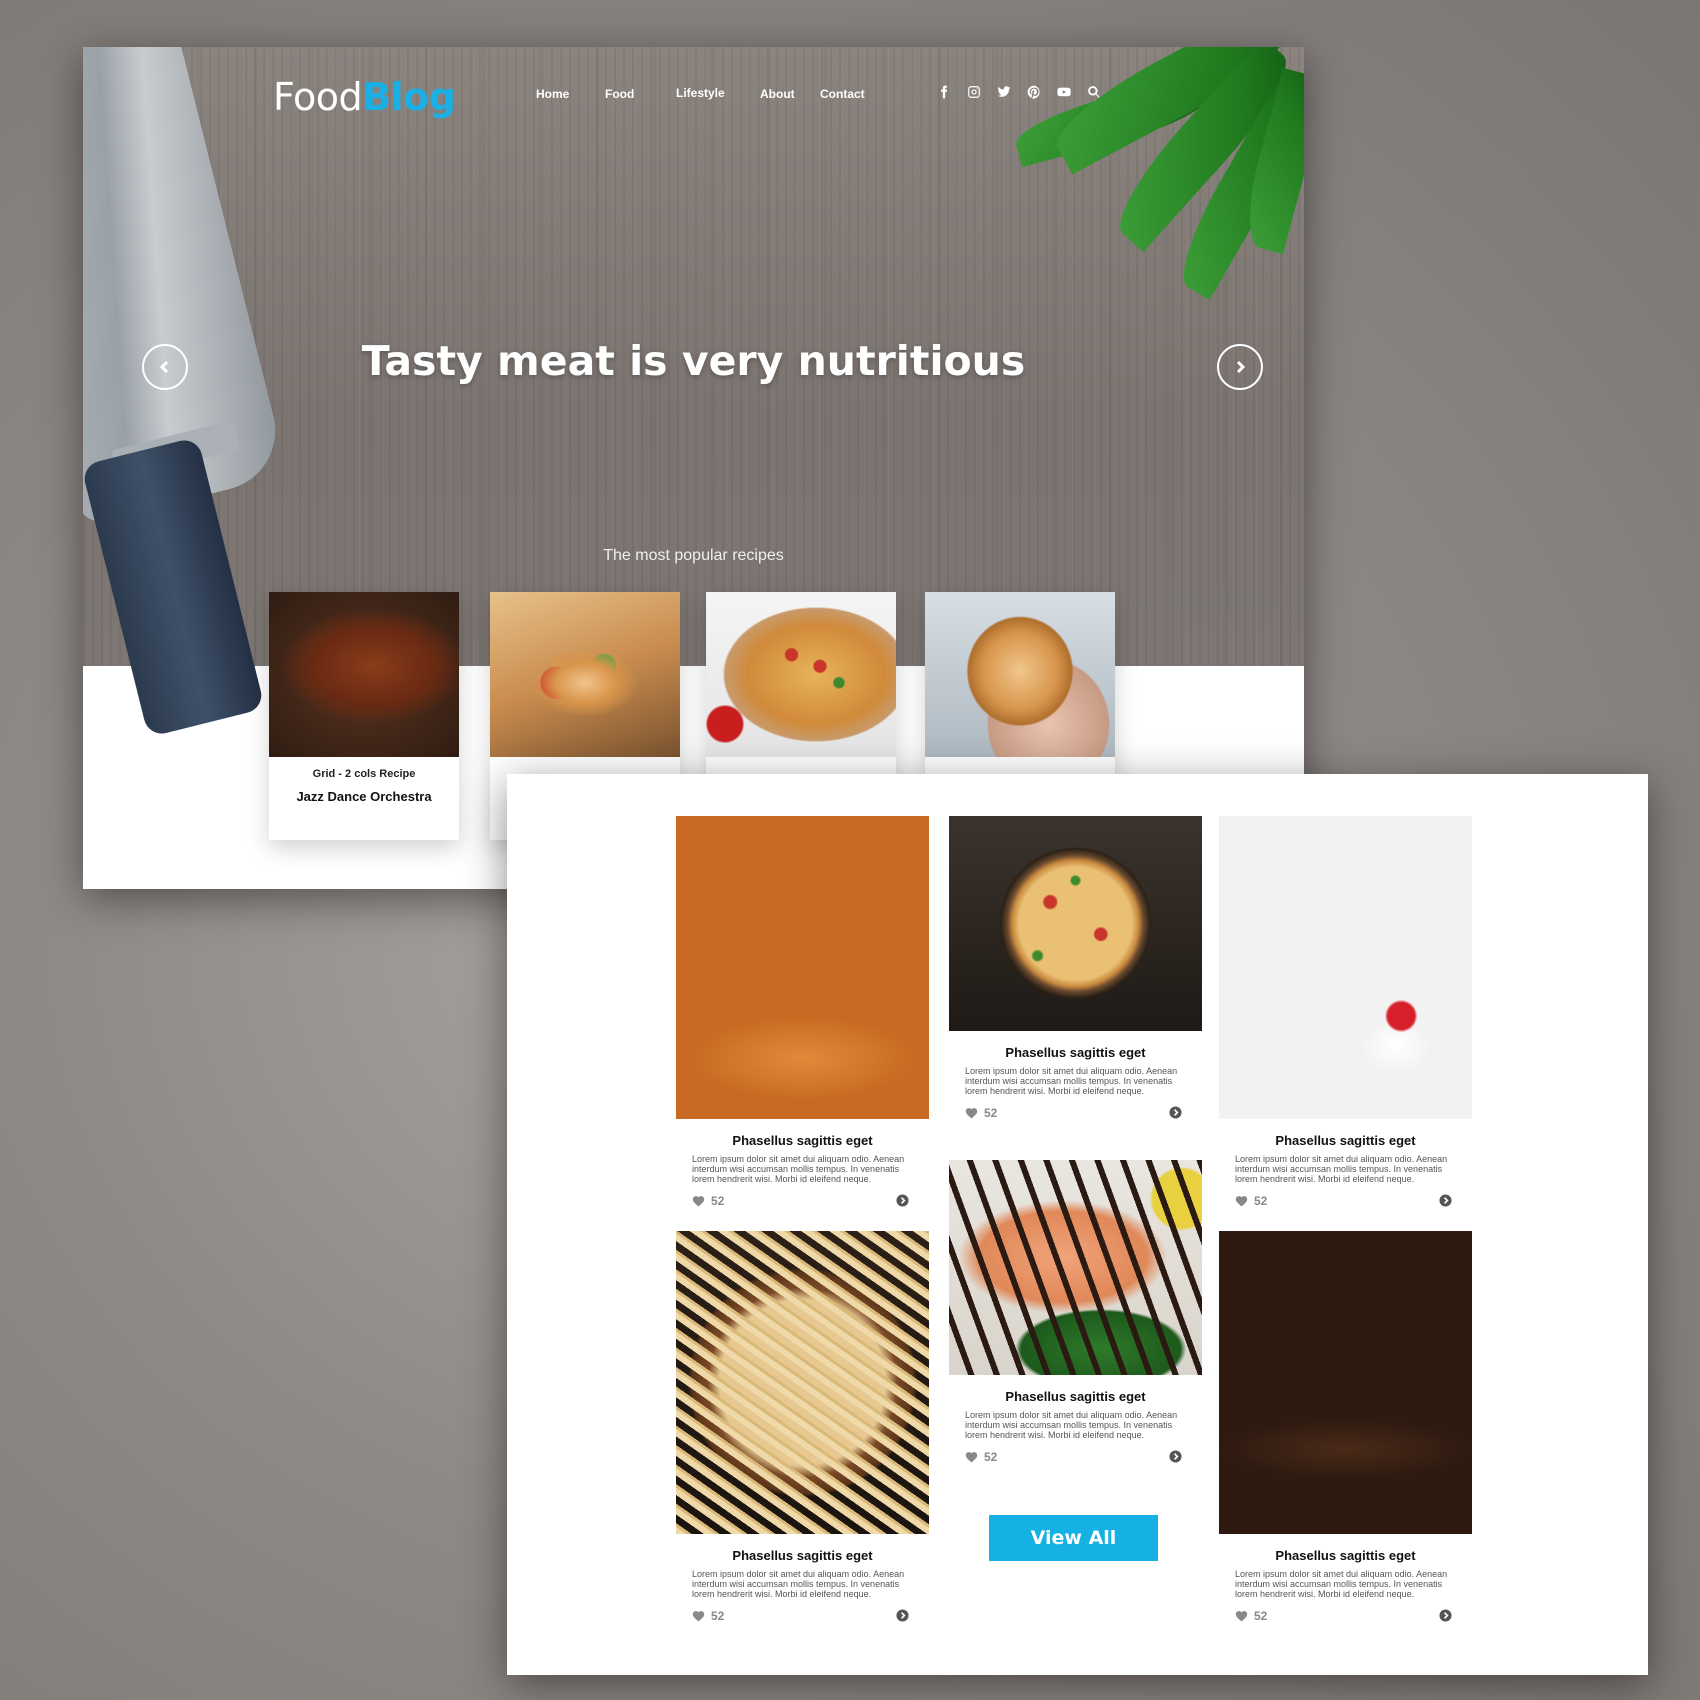 Image resolution: width=1700 pixels, height=1700 pixels. I want to click on instagram-icon, so click(974, 94).